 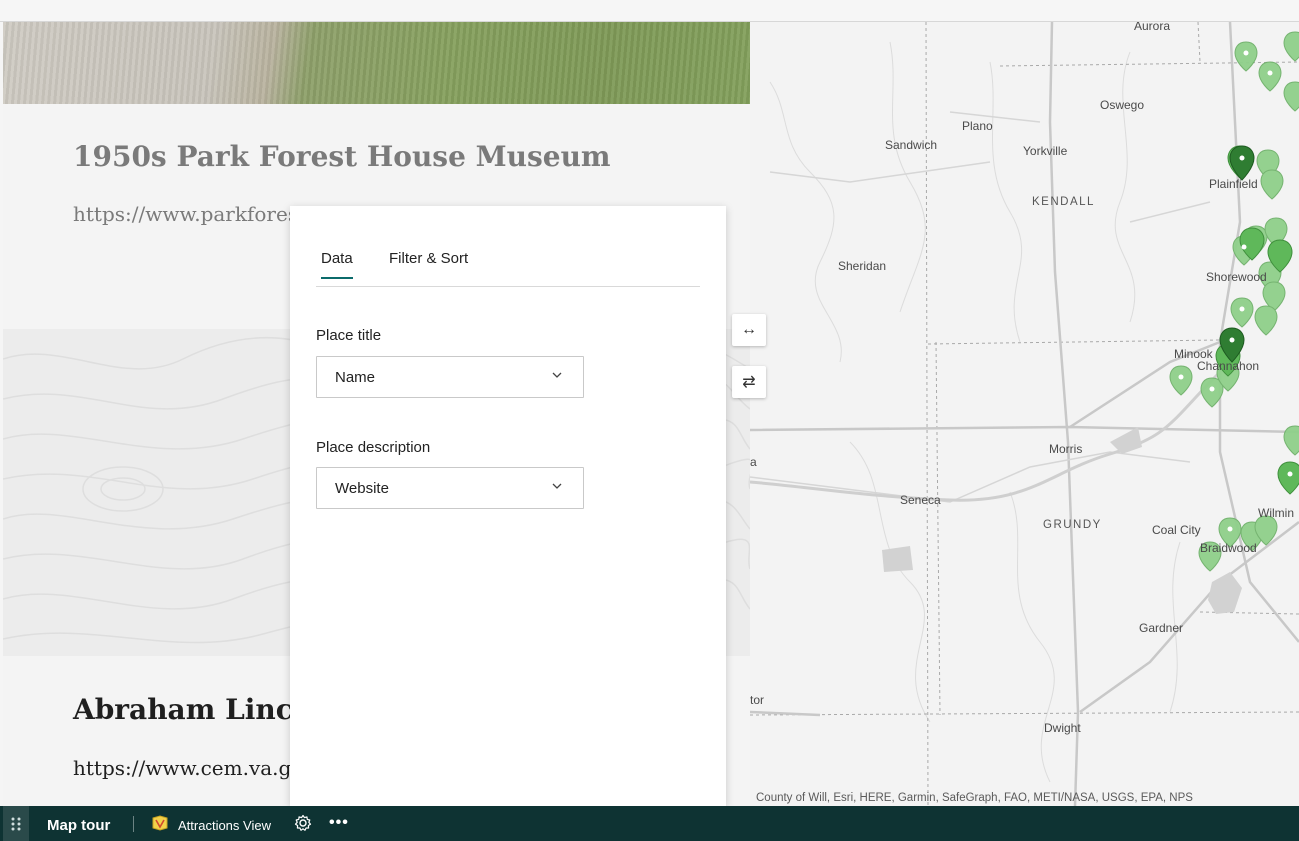 What do you see at coordinates (185, 214) in the screenshot?
I see `place-link: https://www.parkfores` at bounding box center [185, 214].